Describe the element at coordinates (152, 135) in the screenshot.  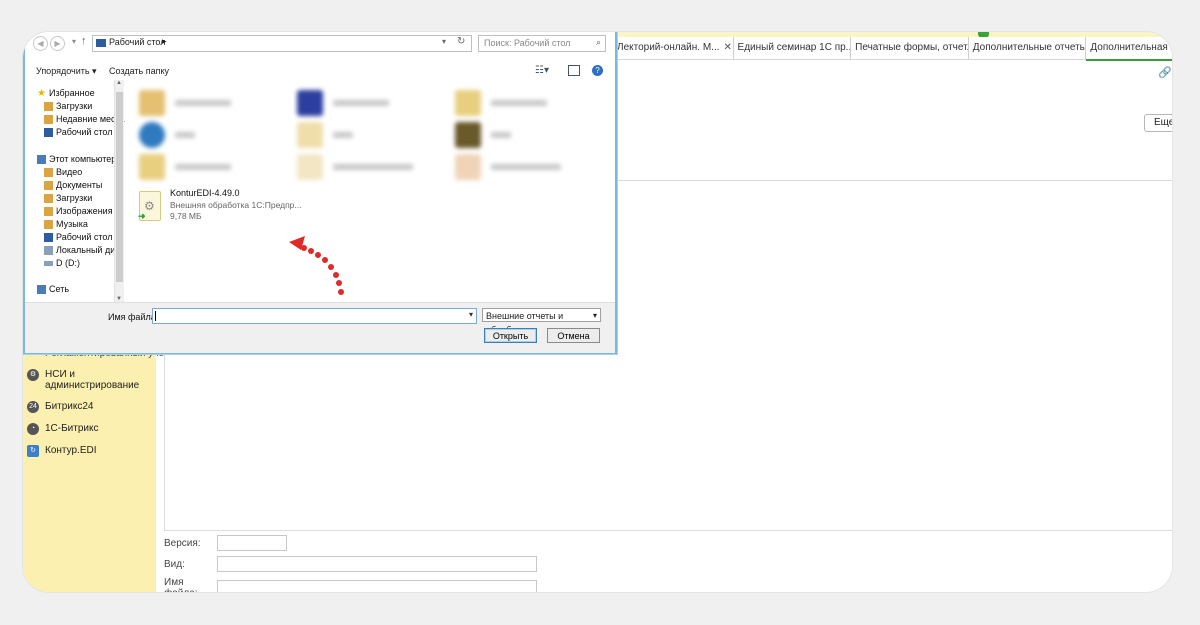
I see `network-icon` at that location.